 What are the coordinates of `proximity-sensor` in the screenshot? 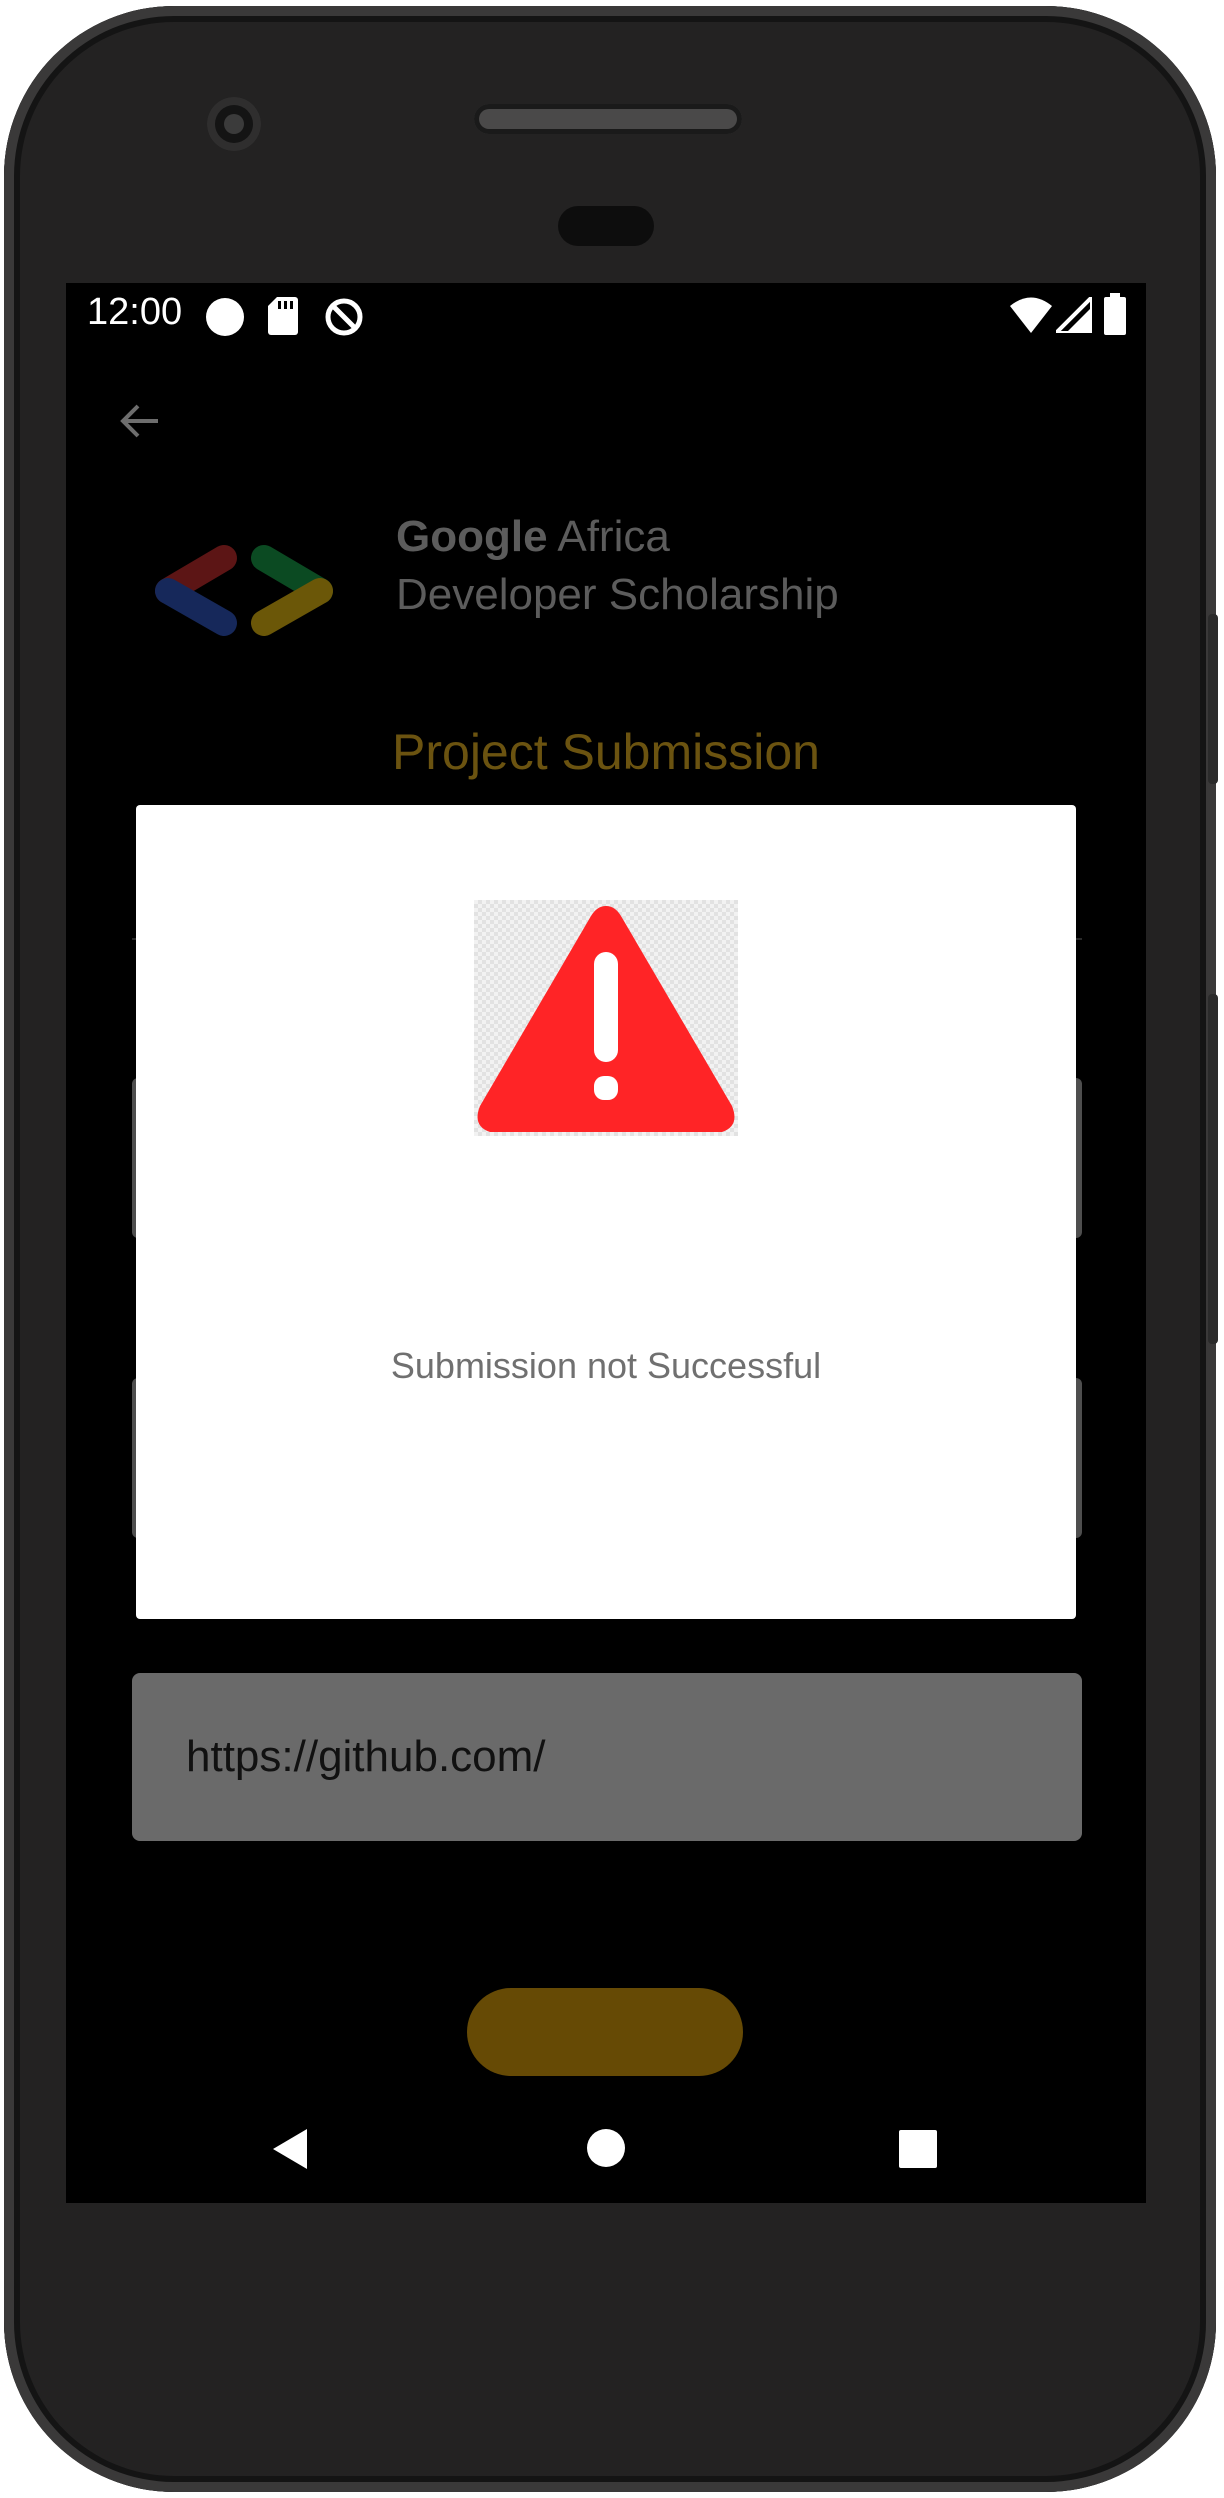 It's located at (606, 226).